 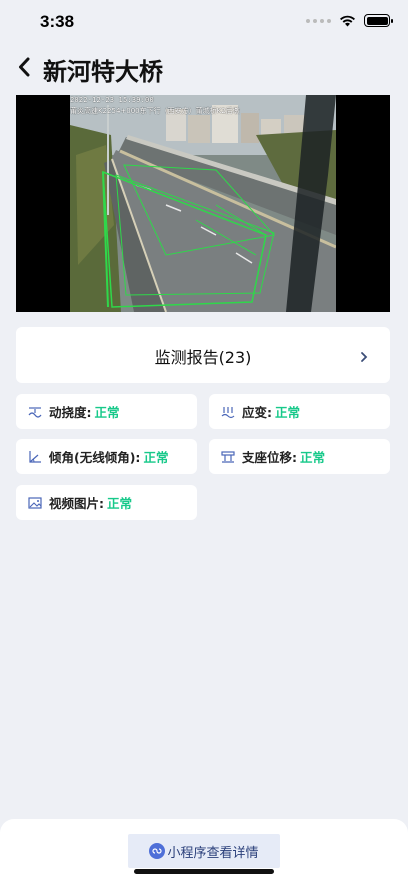 I want to click on metric-label: 倾角(无线倾角):, so click(x=95, y=457).